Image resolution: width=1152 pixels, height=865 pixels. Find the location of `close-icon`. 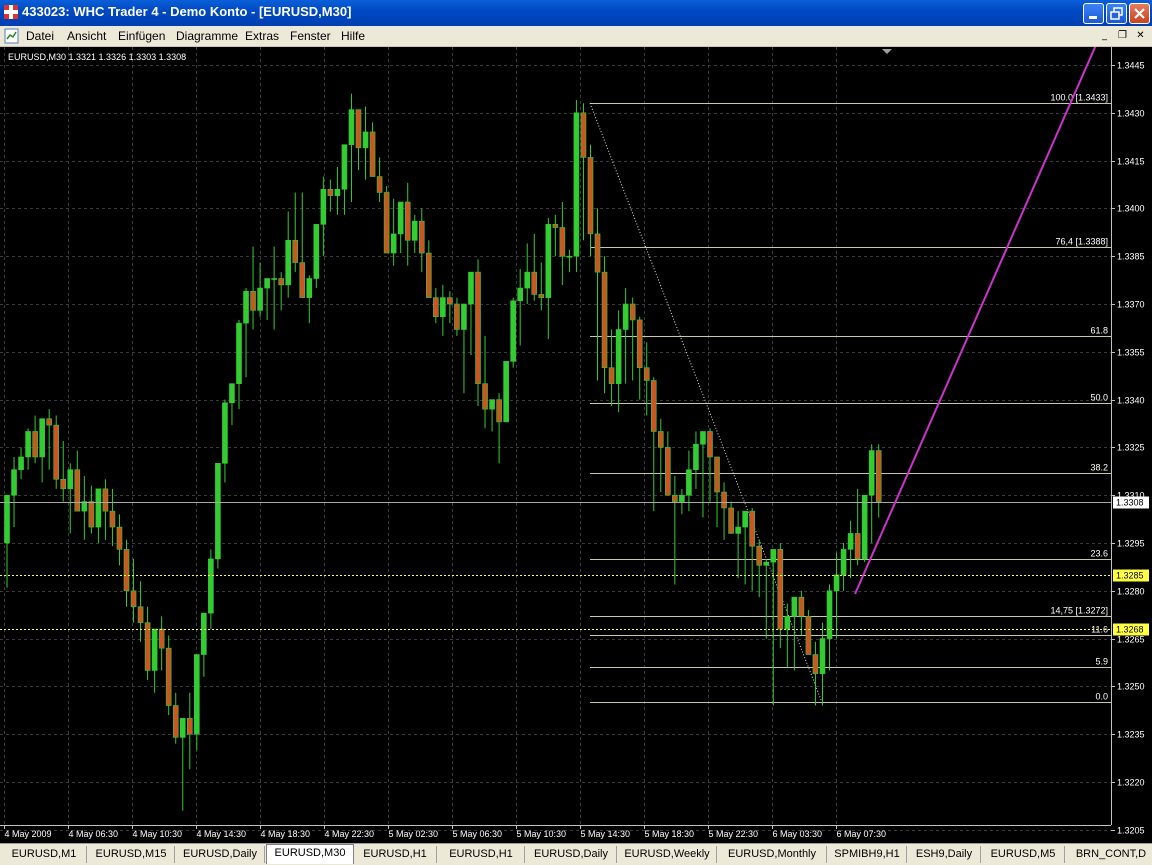

close-icon is located at coordinates (1139, 13).